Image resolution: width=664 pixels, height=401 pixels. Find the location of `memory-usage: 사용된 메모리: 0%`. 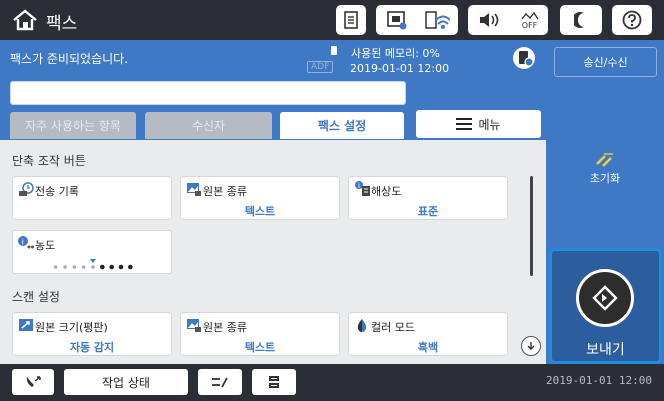

memory-usage: 사용된 메모리: 0% is located at coordinates (395, 53).